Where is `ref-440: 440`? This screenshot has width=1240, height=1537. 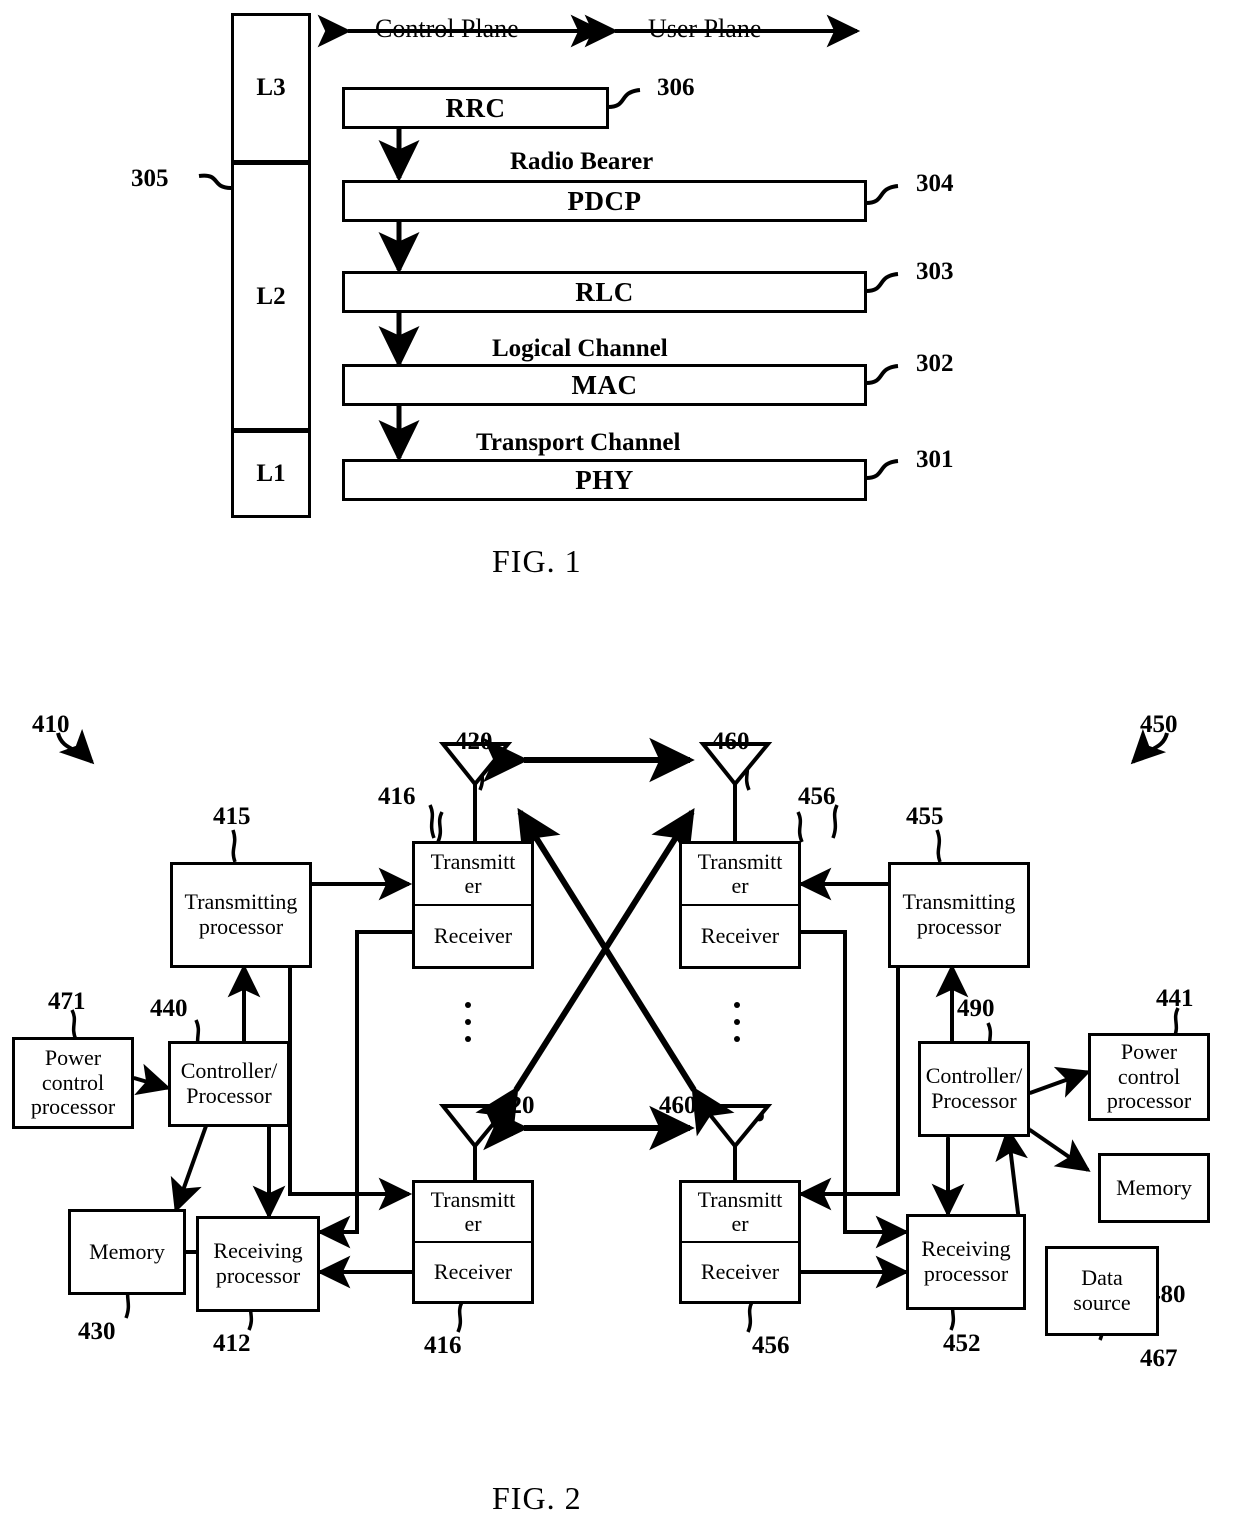 ref-440: 440 is located at coordinates (169, 1008).